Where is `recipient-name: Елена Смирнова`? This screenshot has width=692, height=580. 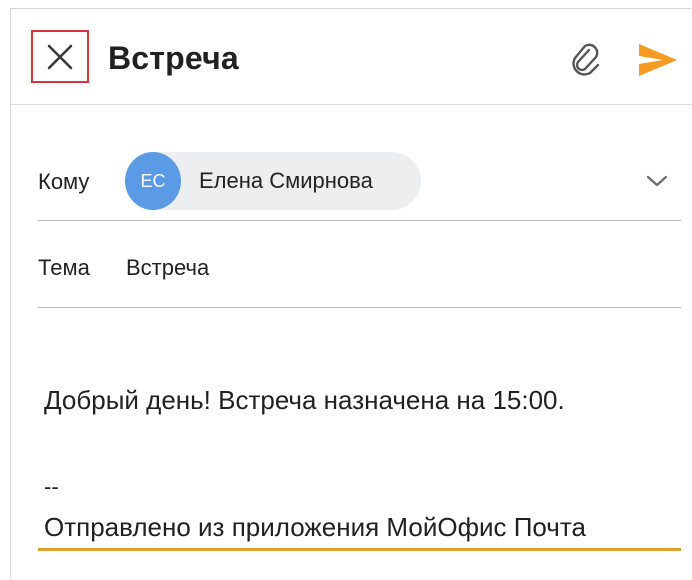 recipient-name: Елена Смирнова is located at coordinates (286, 180).